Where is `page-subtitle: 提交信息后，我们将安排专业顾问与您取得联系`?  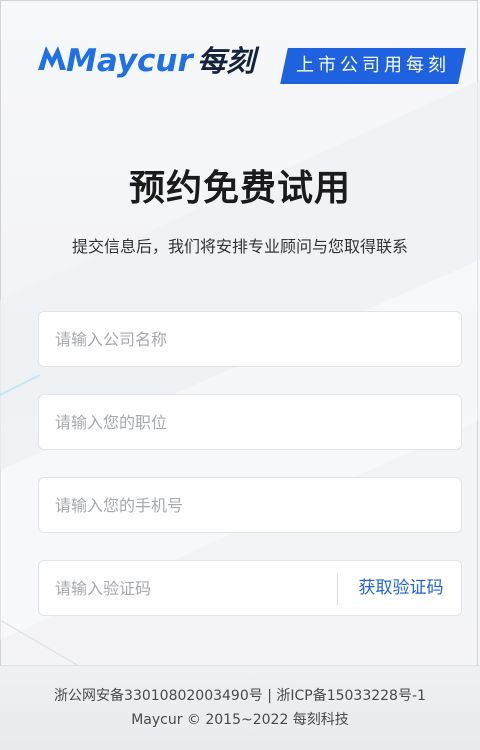
page-subtitle: 提交信息后，我们将安排专业顾问与您取得联系 is located at coordinates (239, 246).